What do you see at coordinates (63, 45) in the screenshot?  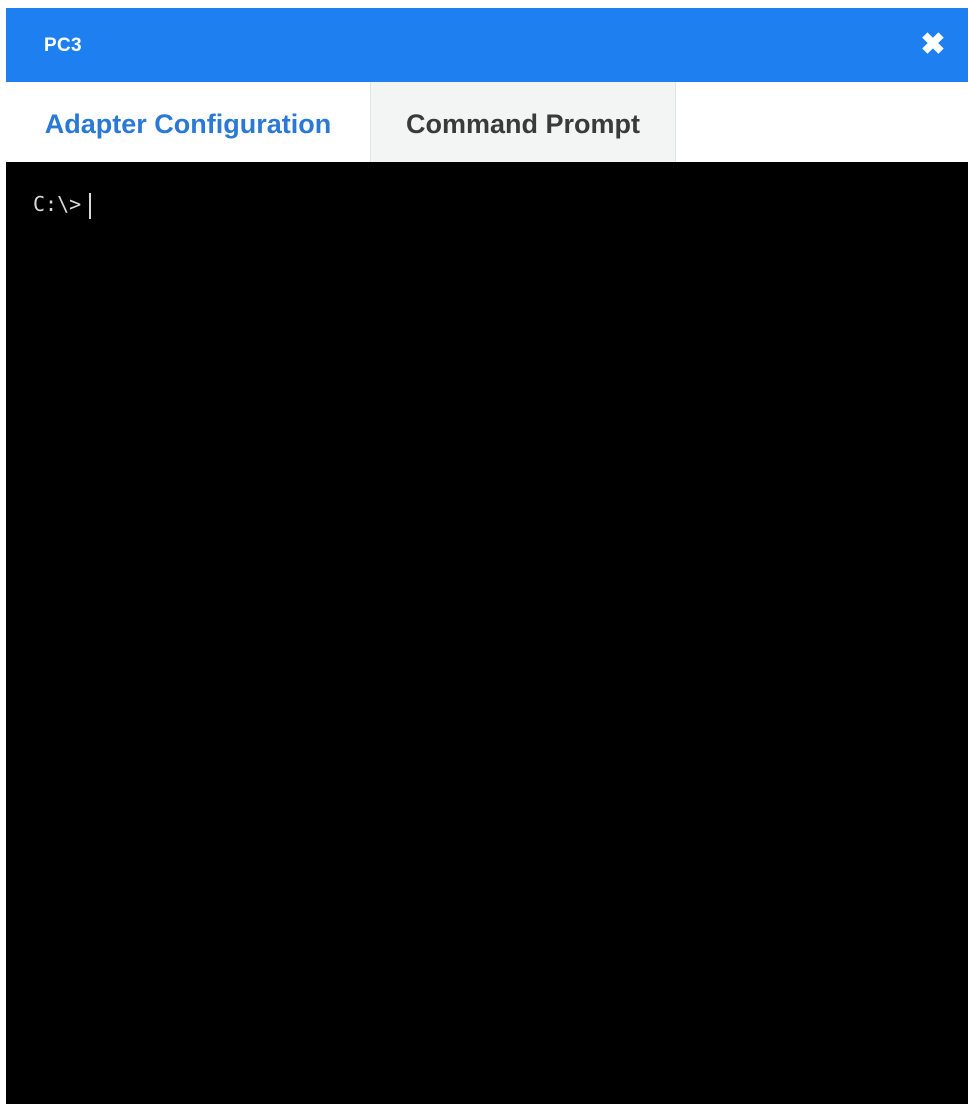 I see `window-title: PC3` at bounding box center [63, 45].